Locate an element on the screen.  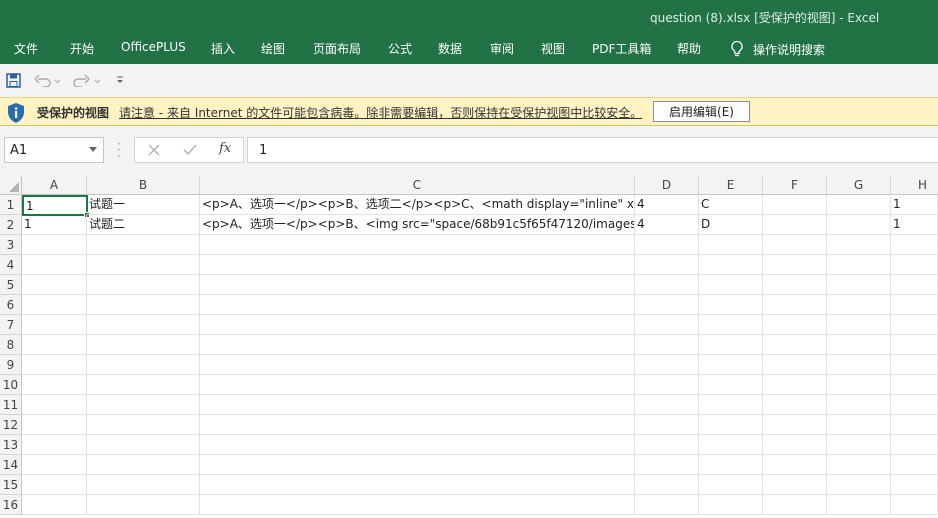
column-header-d: D is located at coordinates (667, 185).